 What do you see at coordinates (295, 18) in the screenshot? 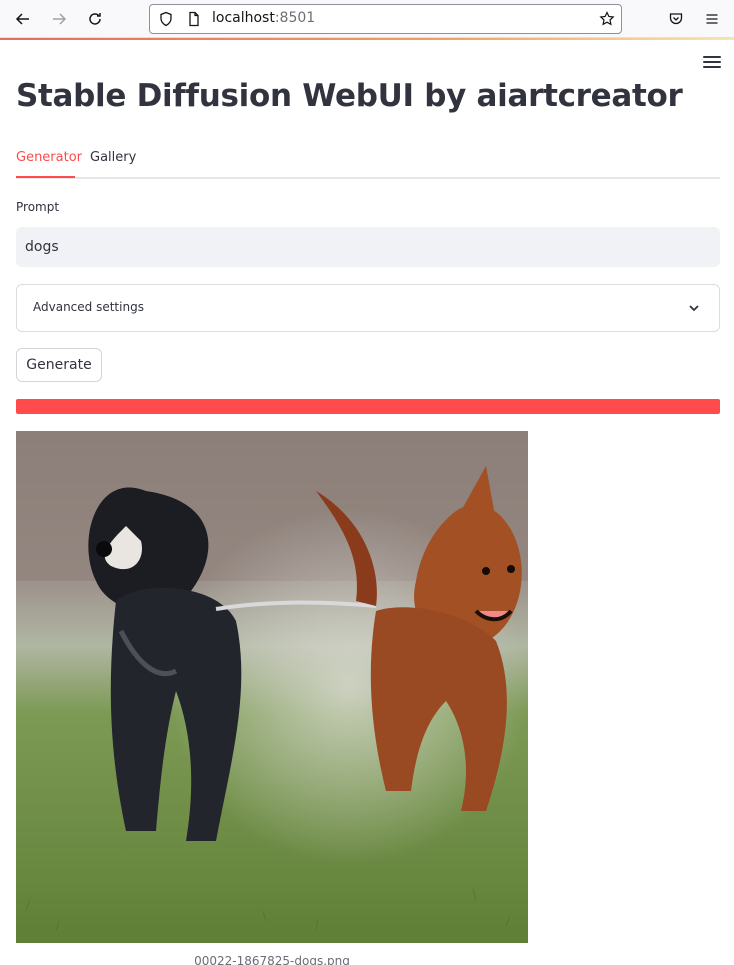
I see `url-port: :8501` at bounding box center [295, 18].